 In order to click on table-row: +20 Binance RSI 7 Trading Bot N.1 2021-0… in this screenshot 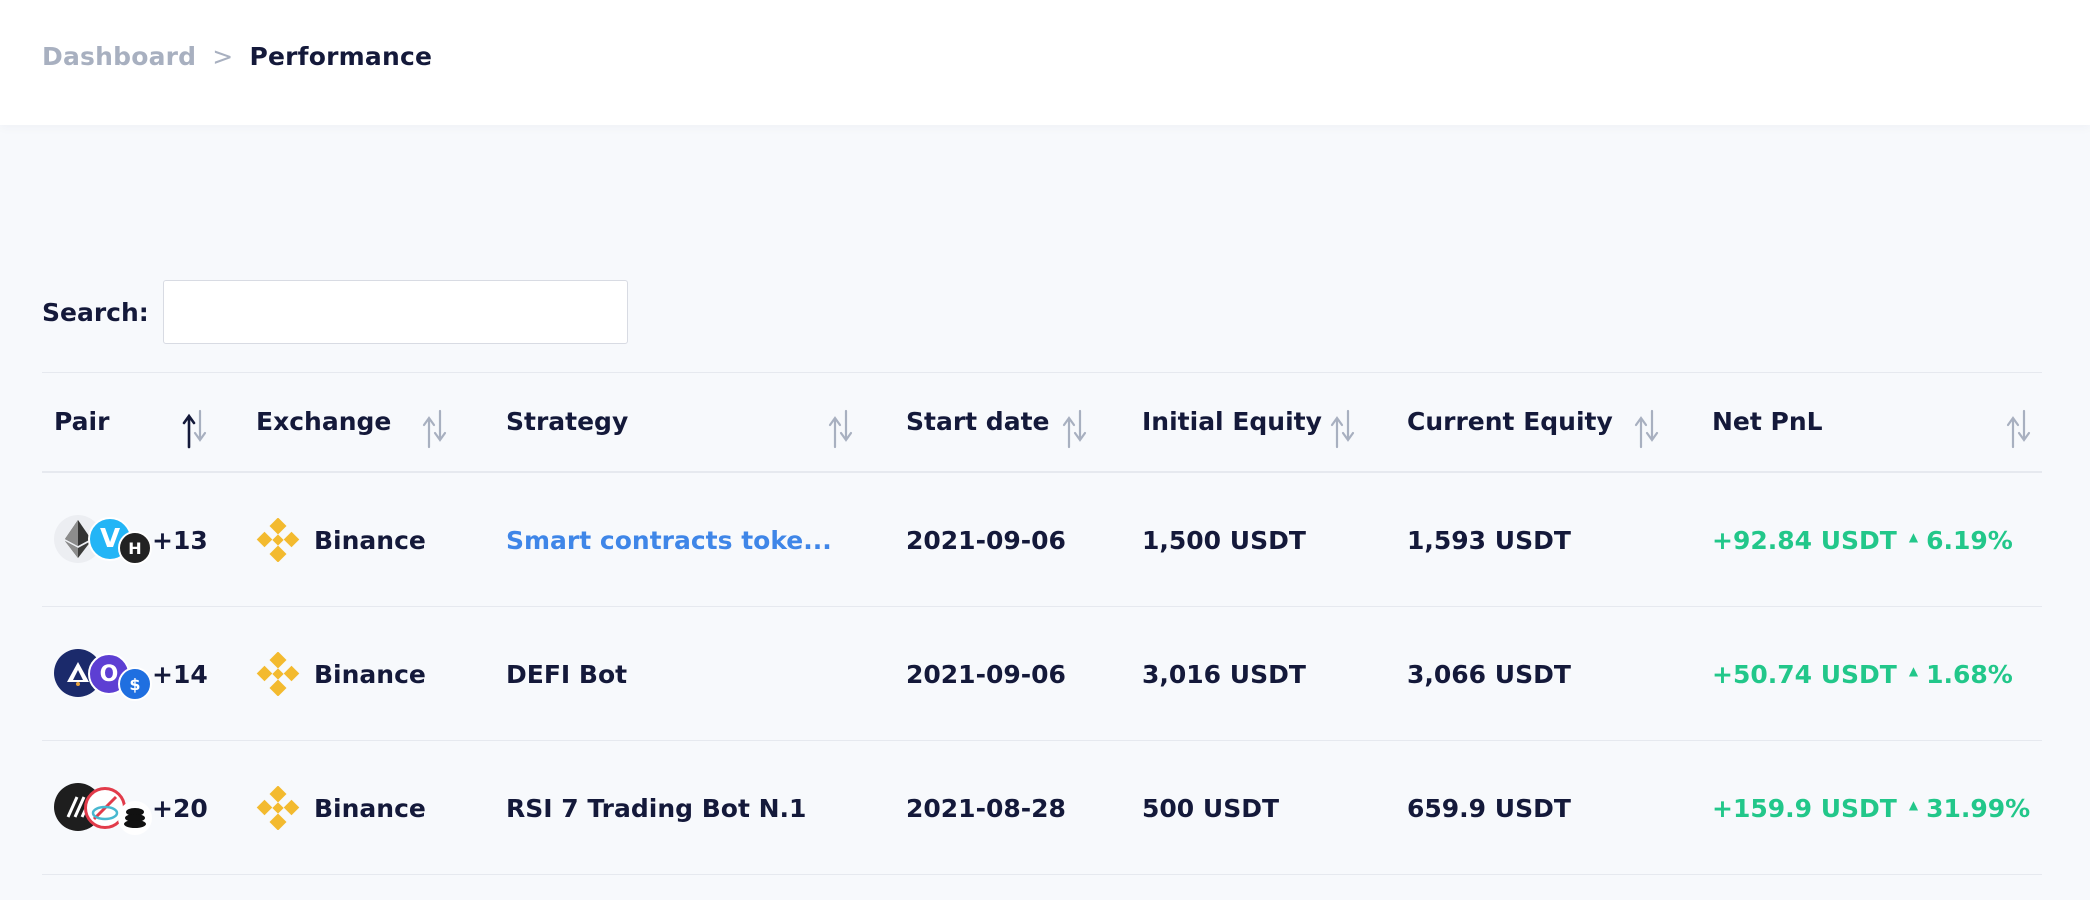, I will do `click(1042, 808)`.